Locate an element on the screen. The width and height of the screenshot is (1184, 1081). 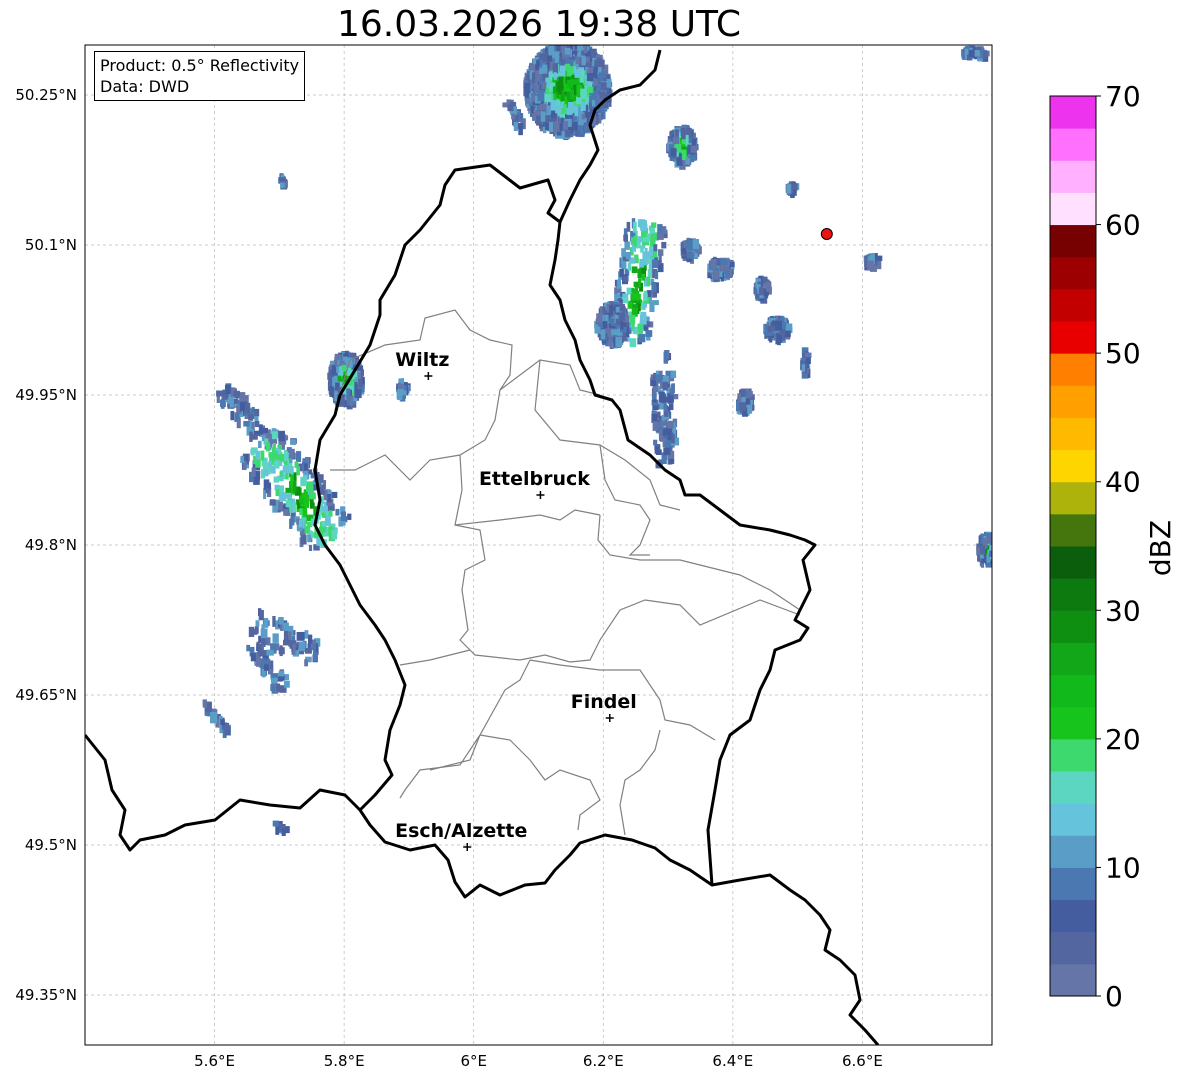
lat-tick-label: 50.1°N is located at coordinates (51, 245).